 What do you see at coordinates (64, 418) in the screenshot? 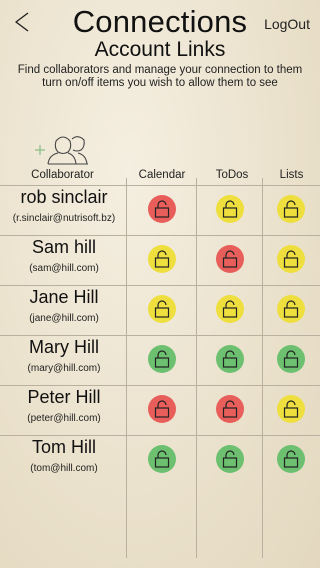
I see `collaborator-email: (peter@hill.com)` at bounding box center [64, 418].